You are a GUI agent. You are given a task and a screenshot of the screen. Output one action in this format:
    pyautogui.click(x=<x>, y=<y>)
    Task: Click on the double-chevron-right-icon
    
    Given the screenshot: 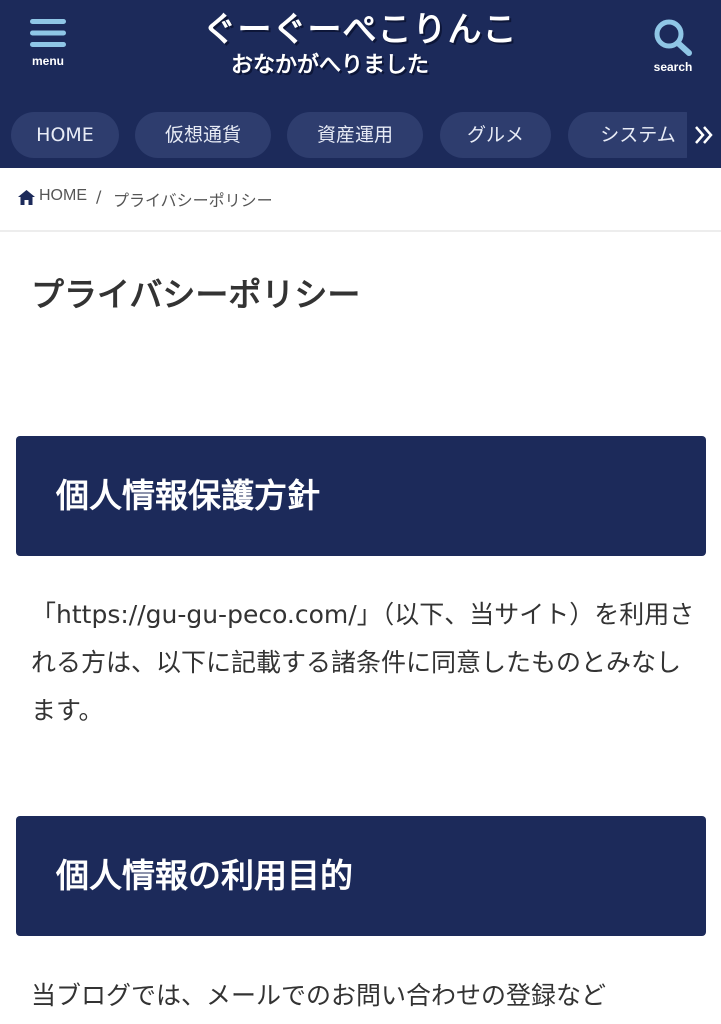 What is the action you would take?
    pyautogui.click(x=704, y=135)
    